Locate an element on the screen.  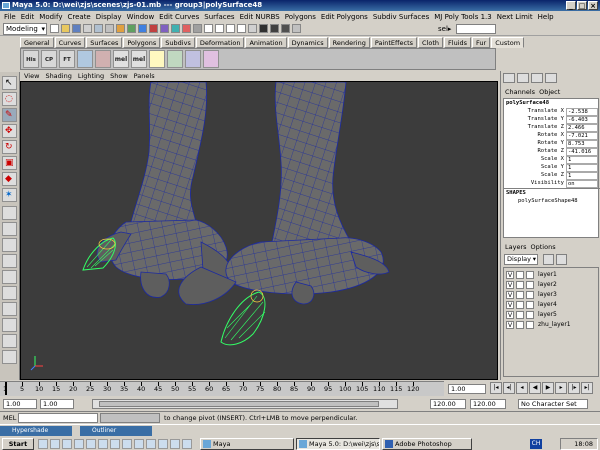
go-to-end-button: ▸| is located at coordinates (587, 388).